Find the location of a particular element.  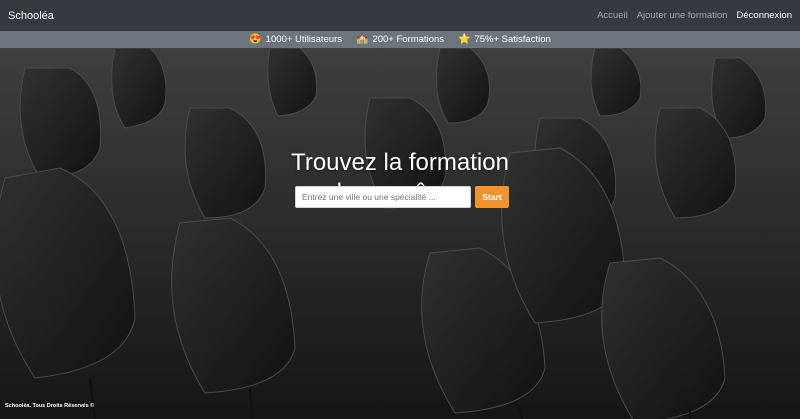

nav-link-ajouter-formation: Ajouter une formation is located at coordinates (682, 15).